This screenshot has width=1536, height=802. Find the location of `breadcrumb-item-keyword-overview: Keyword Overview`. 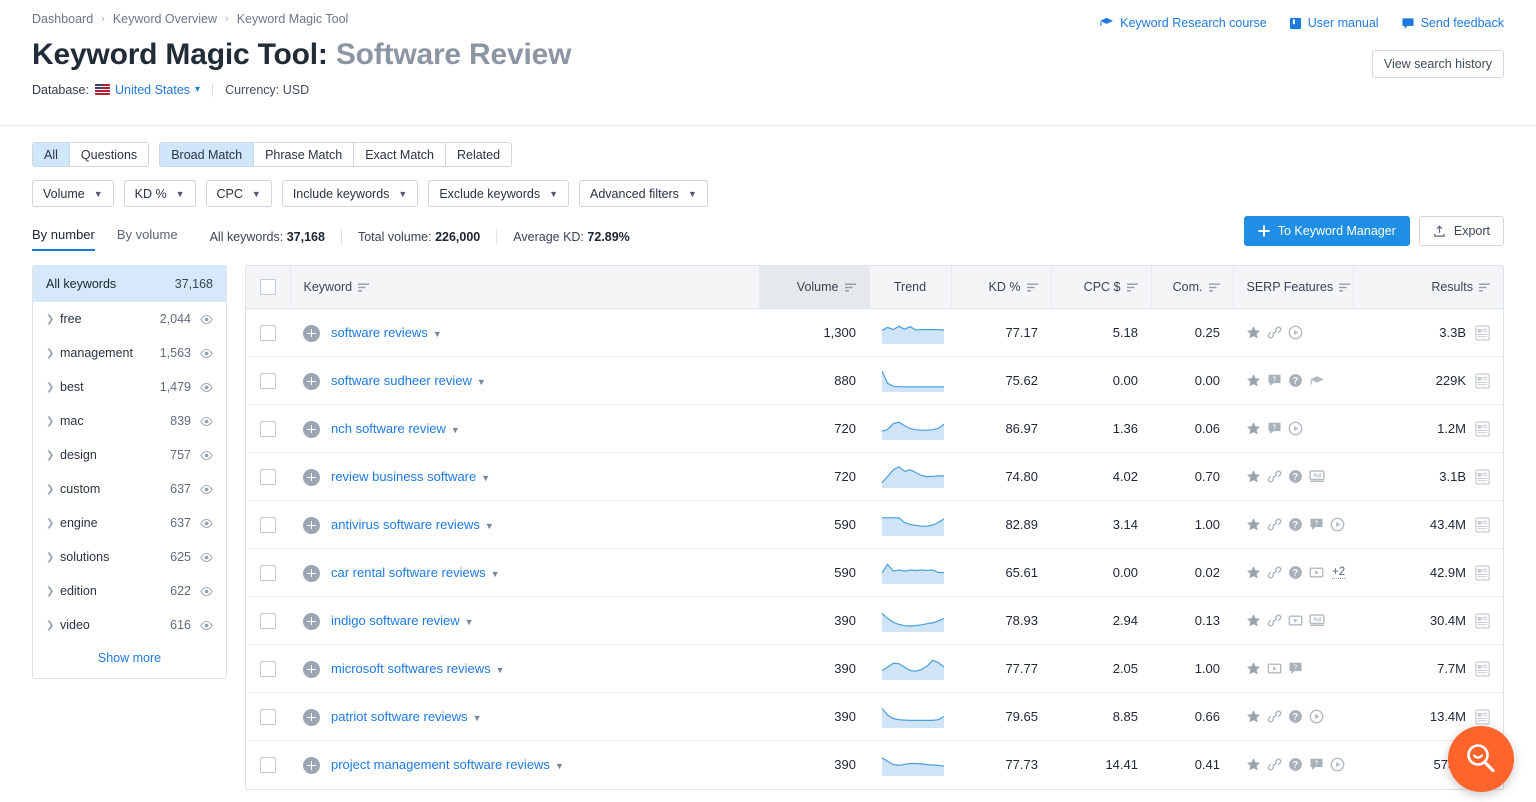

breadcrumb-item-keyword-overview: Keyword Overview is located at coordinates (165, 19).